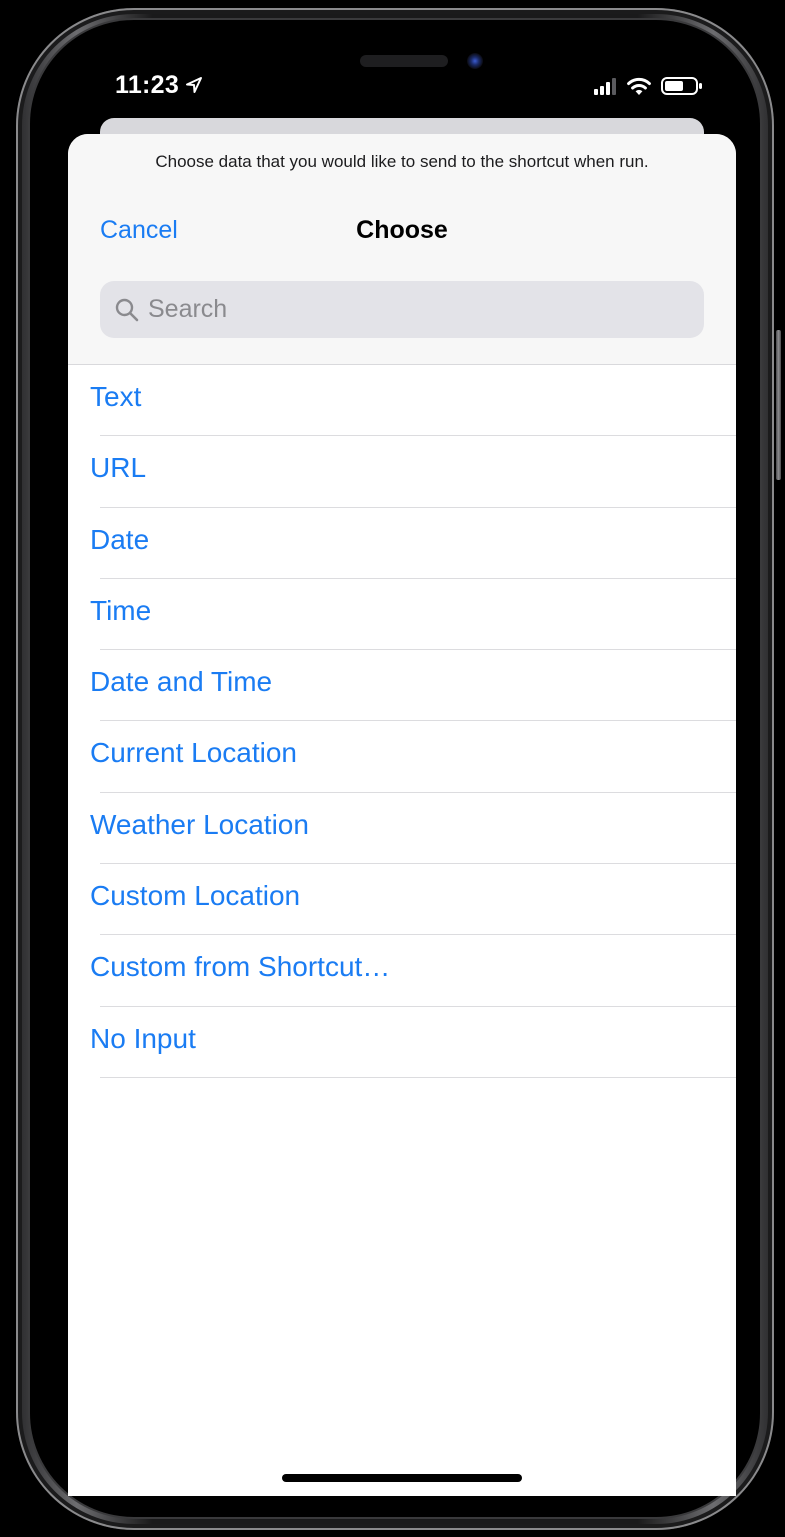 The height and width of the screenshot is (1537, 785). I want to click on list-item-label: Text, so click(116, 396).